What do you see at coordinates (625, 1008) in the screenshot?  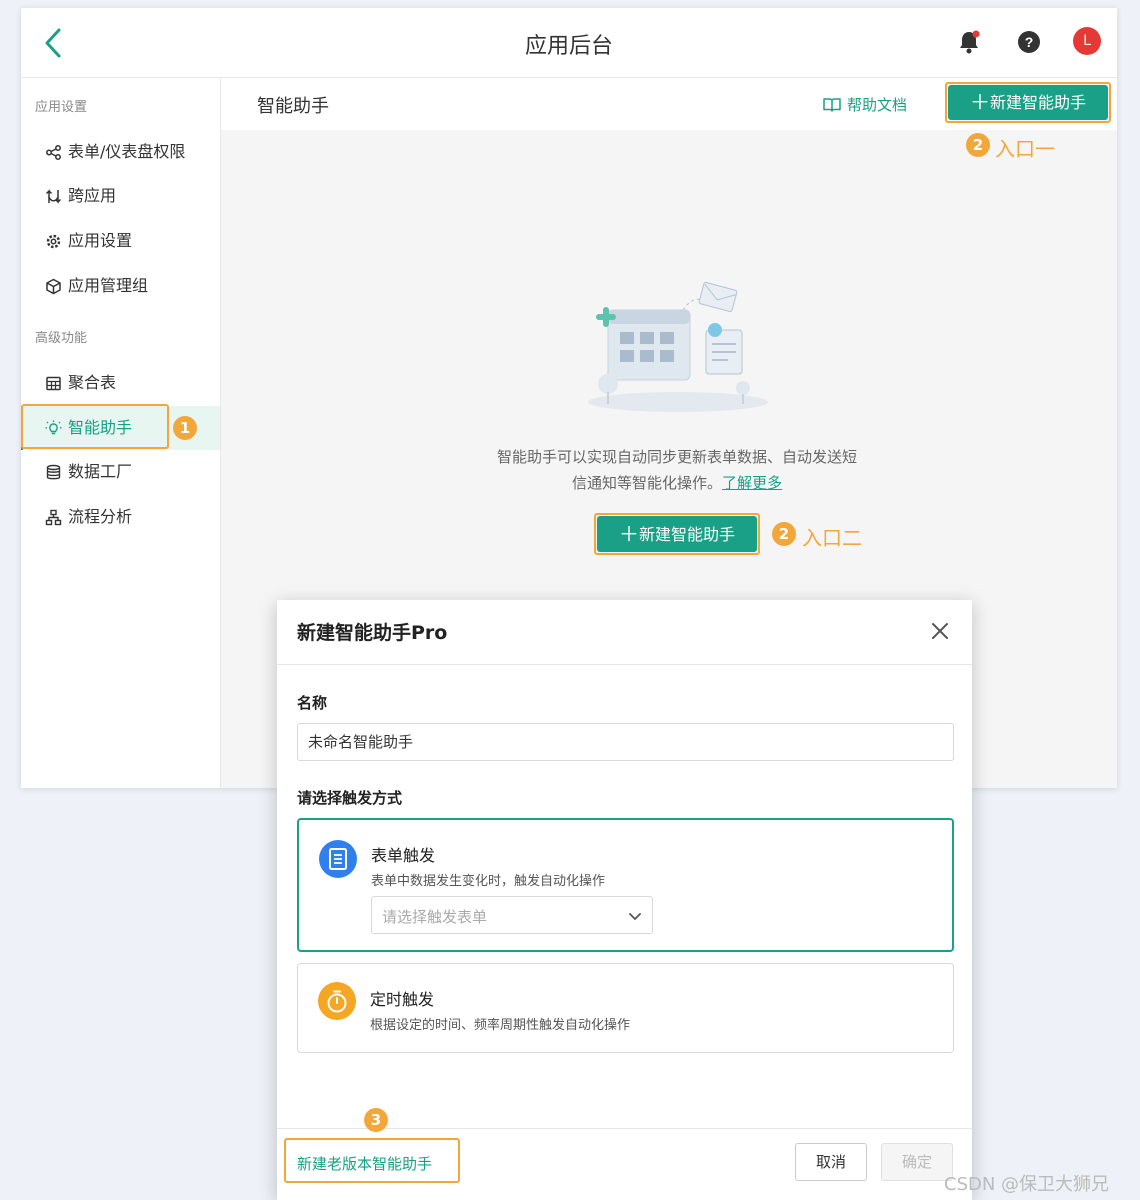 I see `trigger-card-timer: 定时触发 根据设定的时间、频率周期性触发自动化操作` at bounding box center [625, 1008].